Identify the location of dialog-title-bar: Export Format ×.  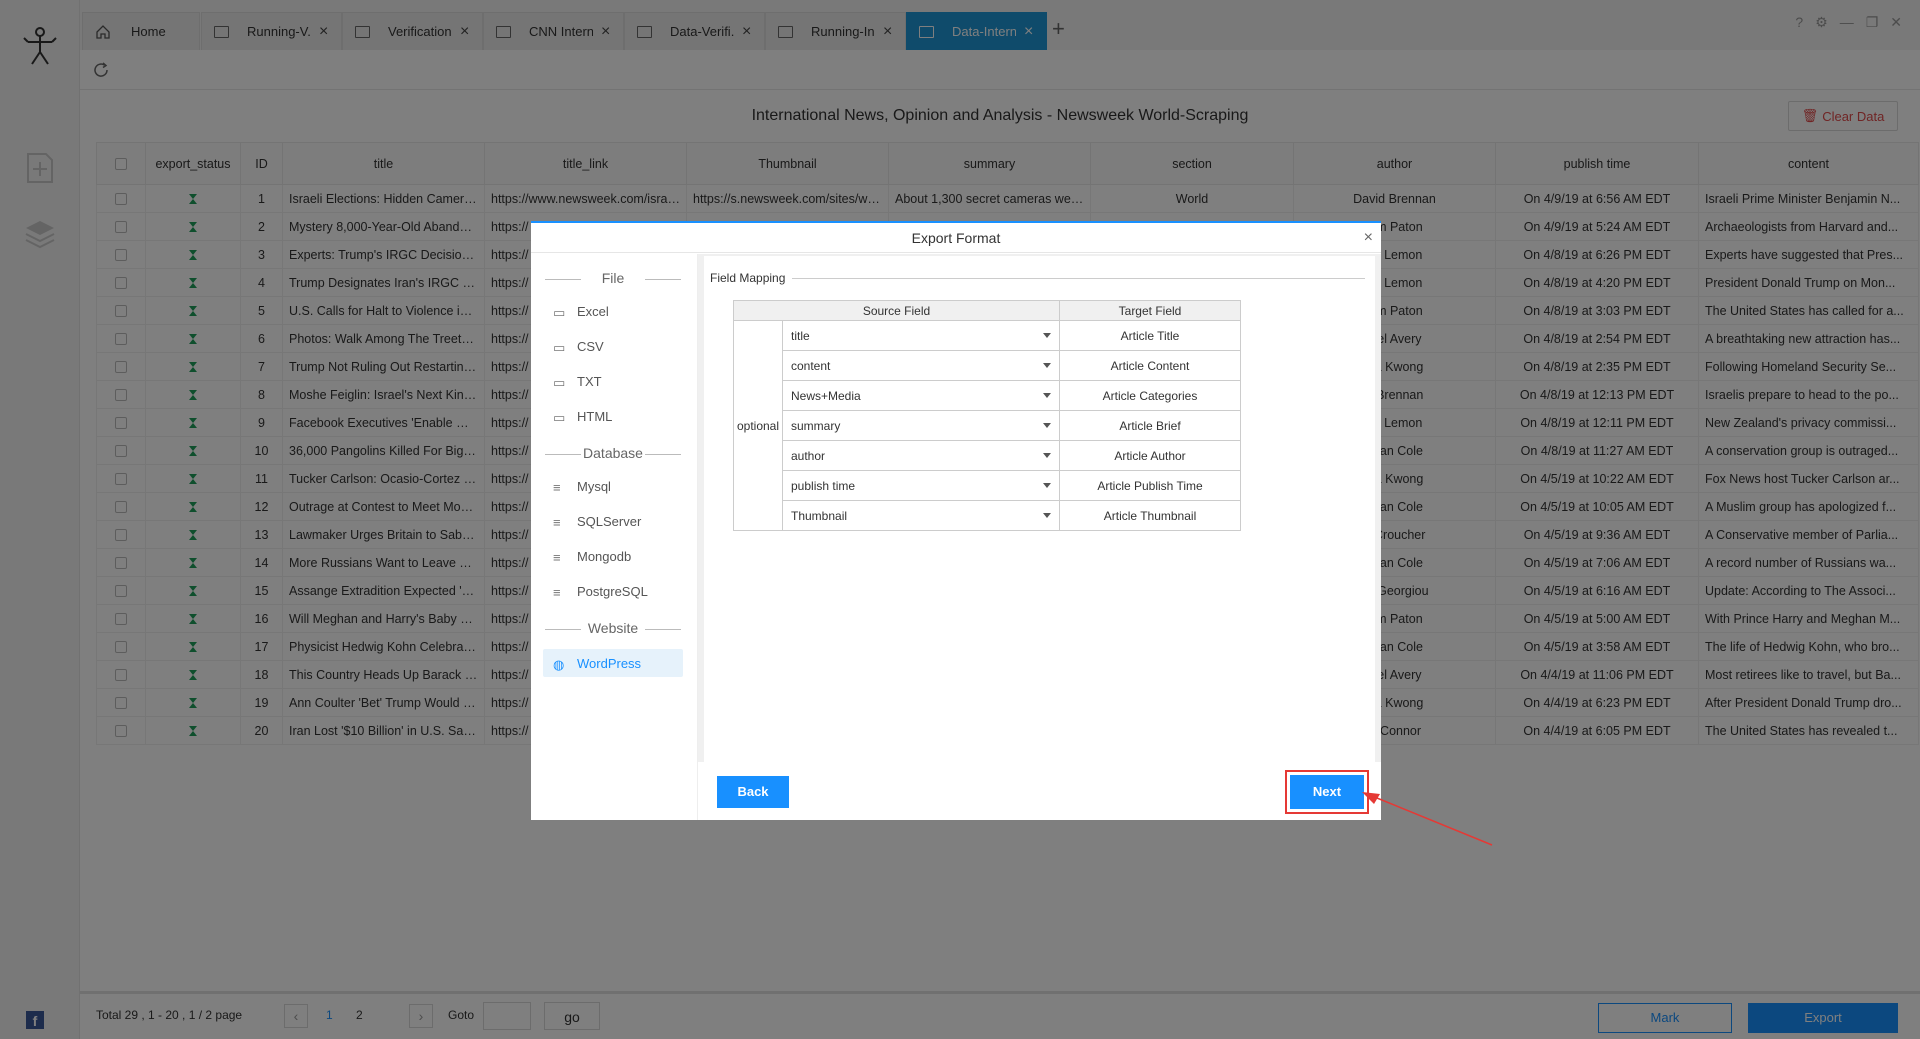
(956, 238).